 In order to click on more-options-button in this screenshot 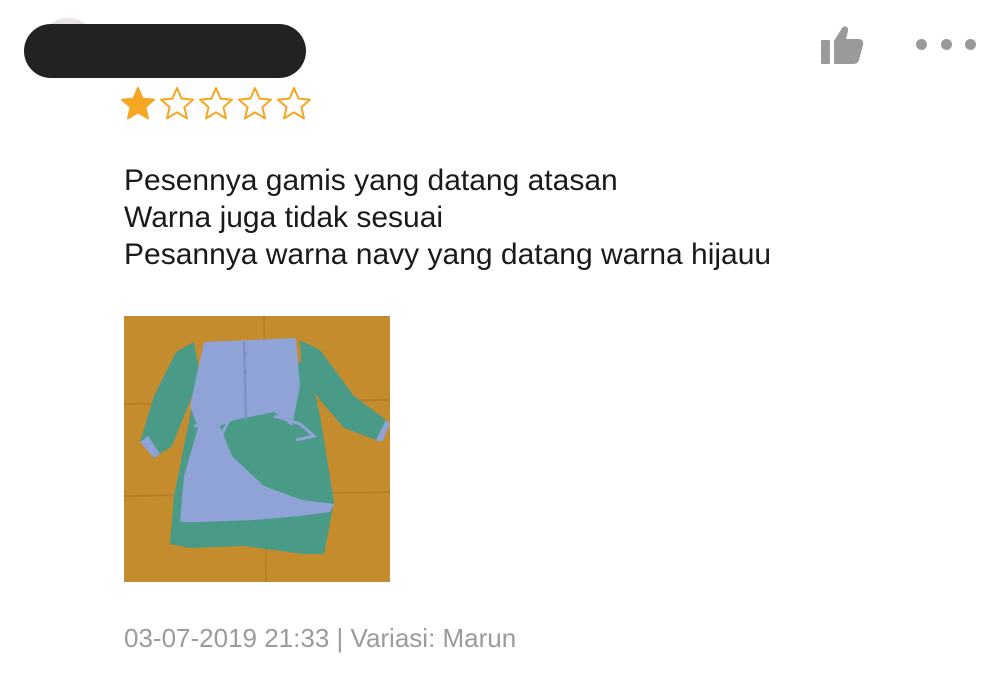, I will do `click(946, 44)`.